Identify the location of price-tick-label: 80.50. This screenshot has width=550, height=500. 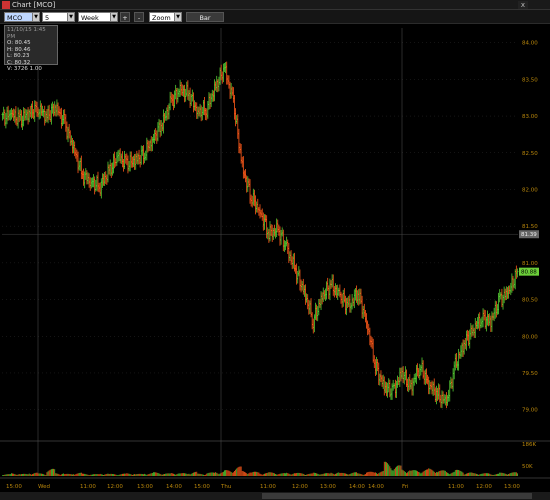
(530, 301).